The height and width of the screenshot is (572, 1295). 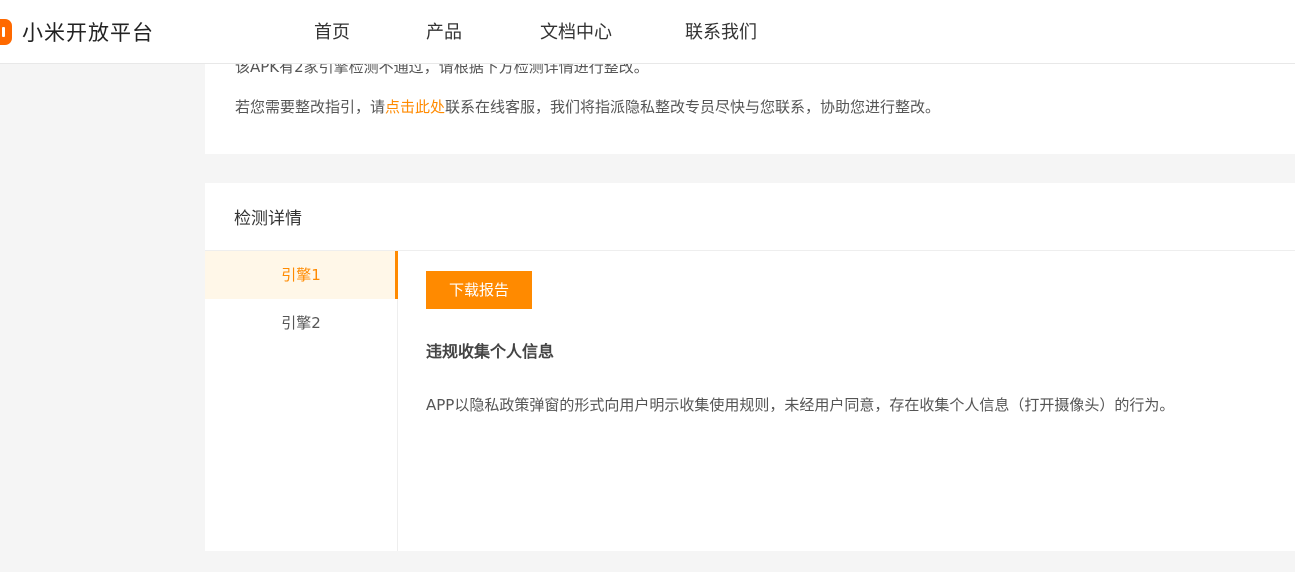 What do you see at coordinates (6, 32) in the screenshot?
I see `mi-logo-icon` at bounding box center [6, 32].